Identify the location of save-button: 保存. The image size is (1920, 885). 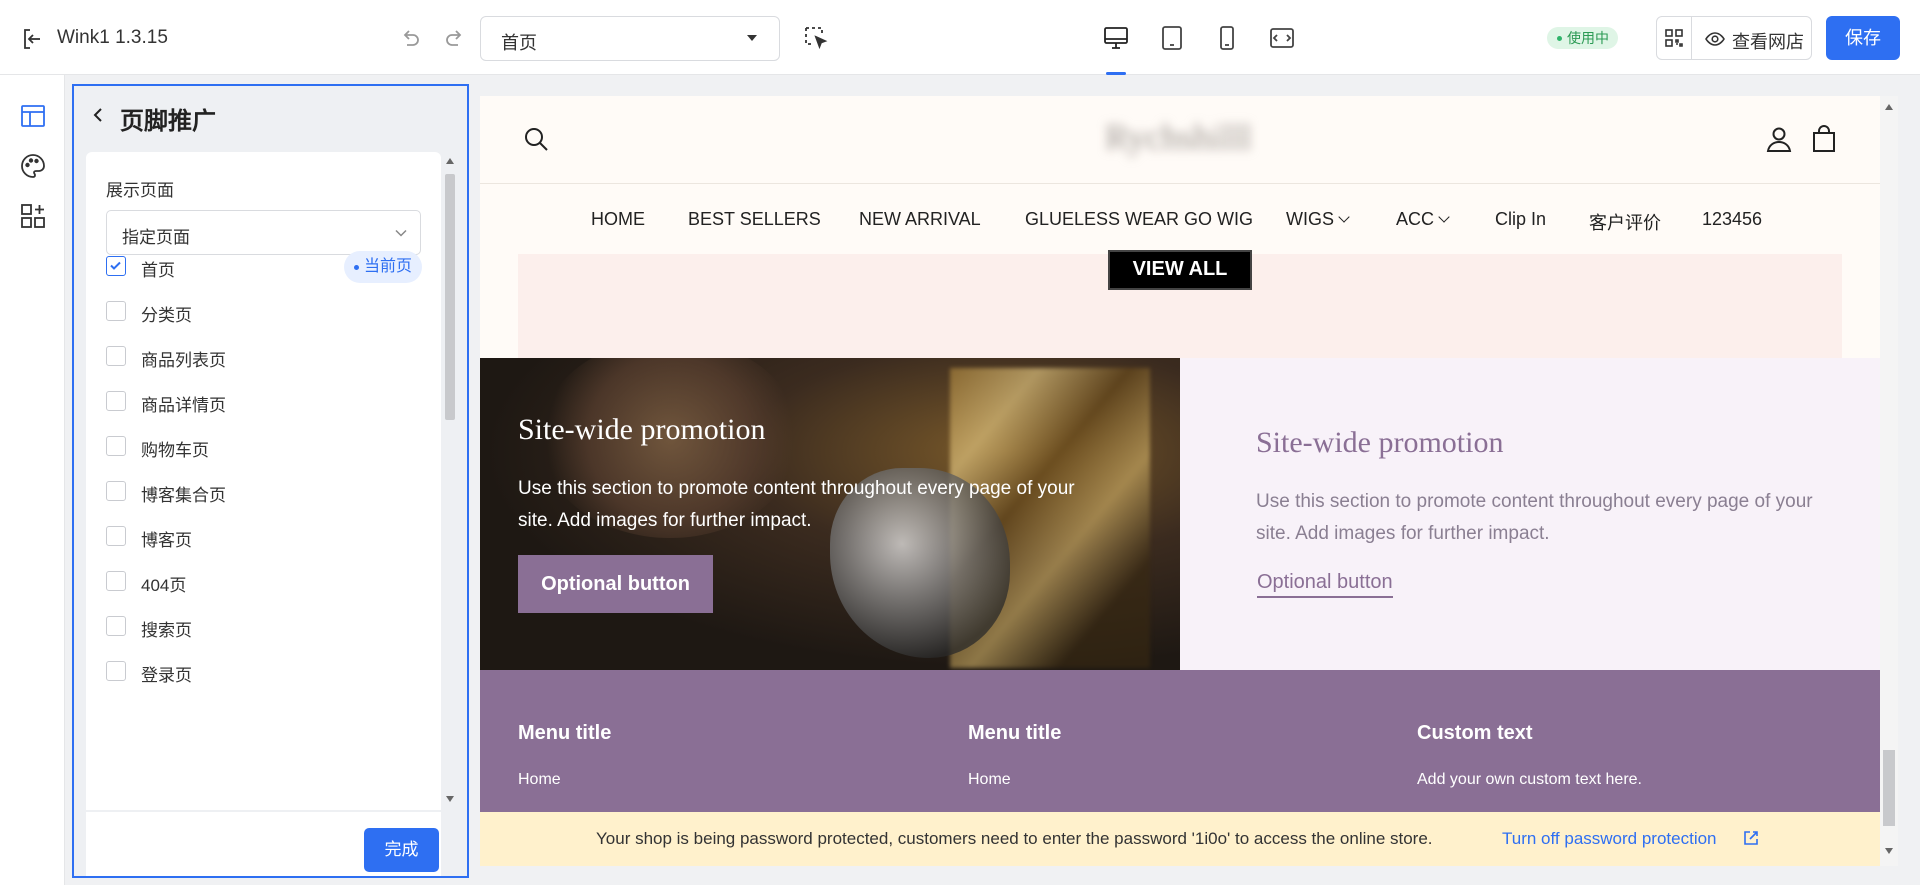
(1863, 38).